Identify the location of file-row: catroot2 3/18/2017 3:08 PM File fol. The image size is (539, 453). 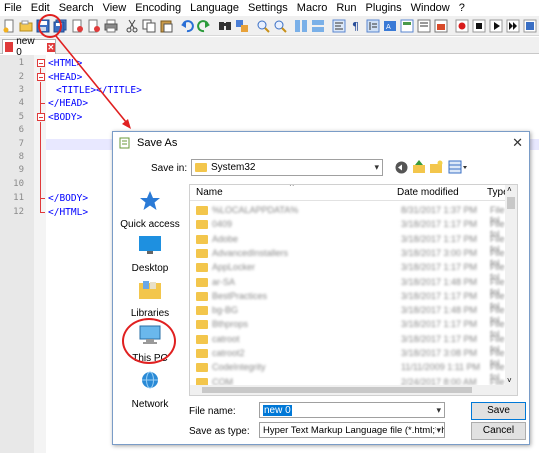
(349, 357).